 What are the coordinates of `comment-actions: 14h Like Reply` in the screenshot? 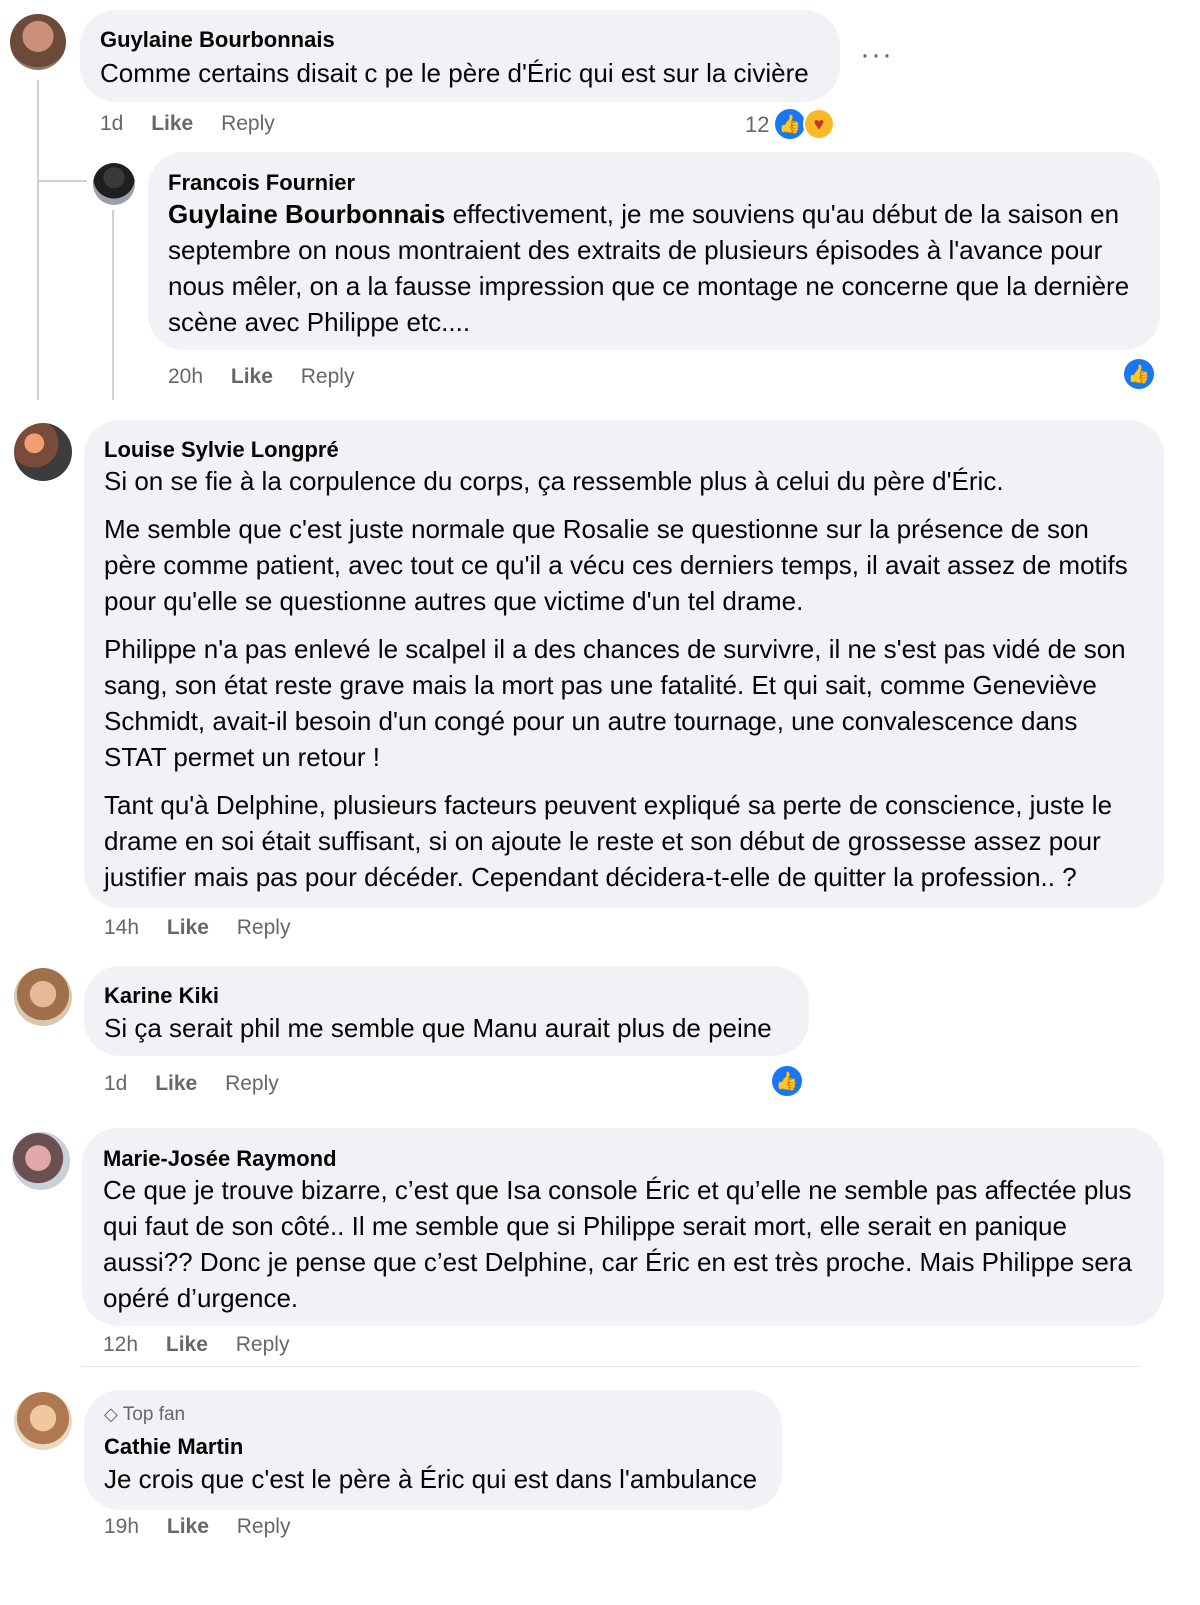 It's located at (208, 928).